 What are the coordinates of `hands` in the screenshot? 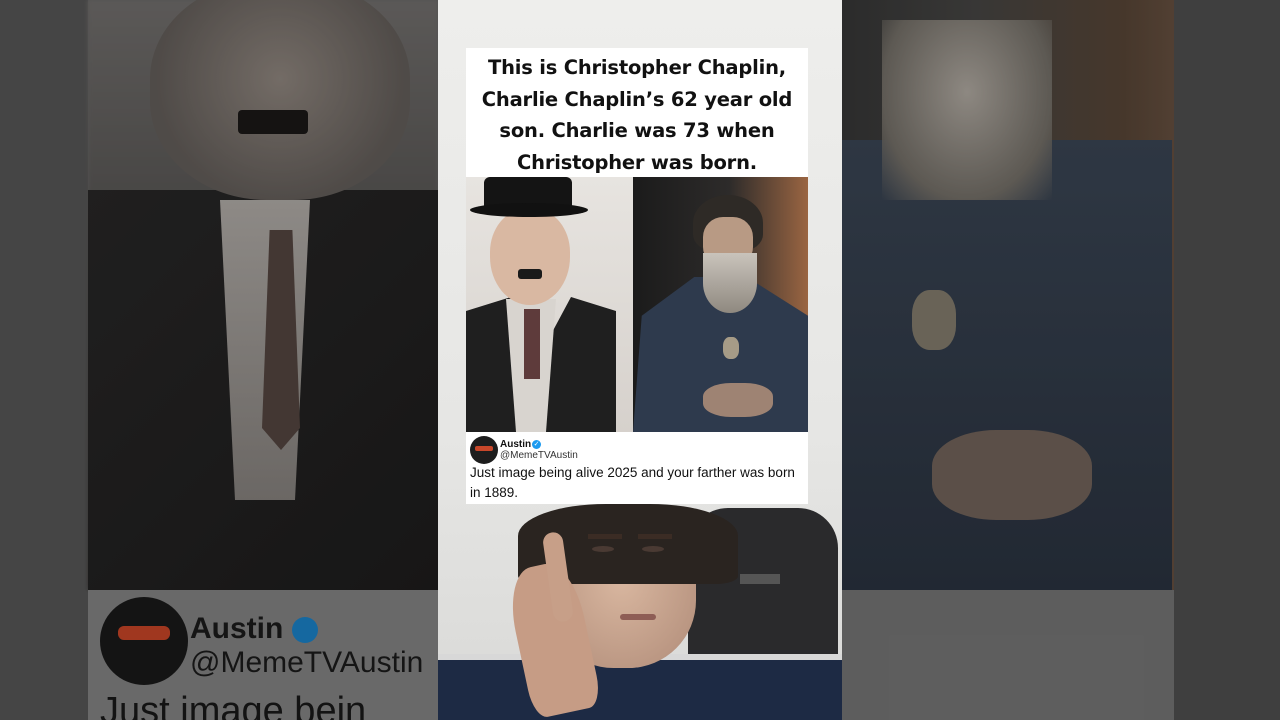 It's located at (738, 400).